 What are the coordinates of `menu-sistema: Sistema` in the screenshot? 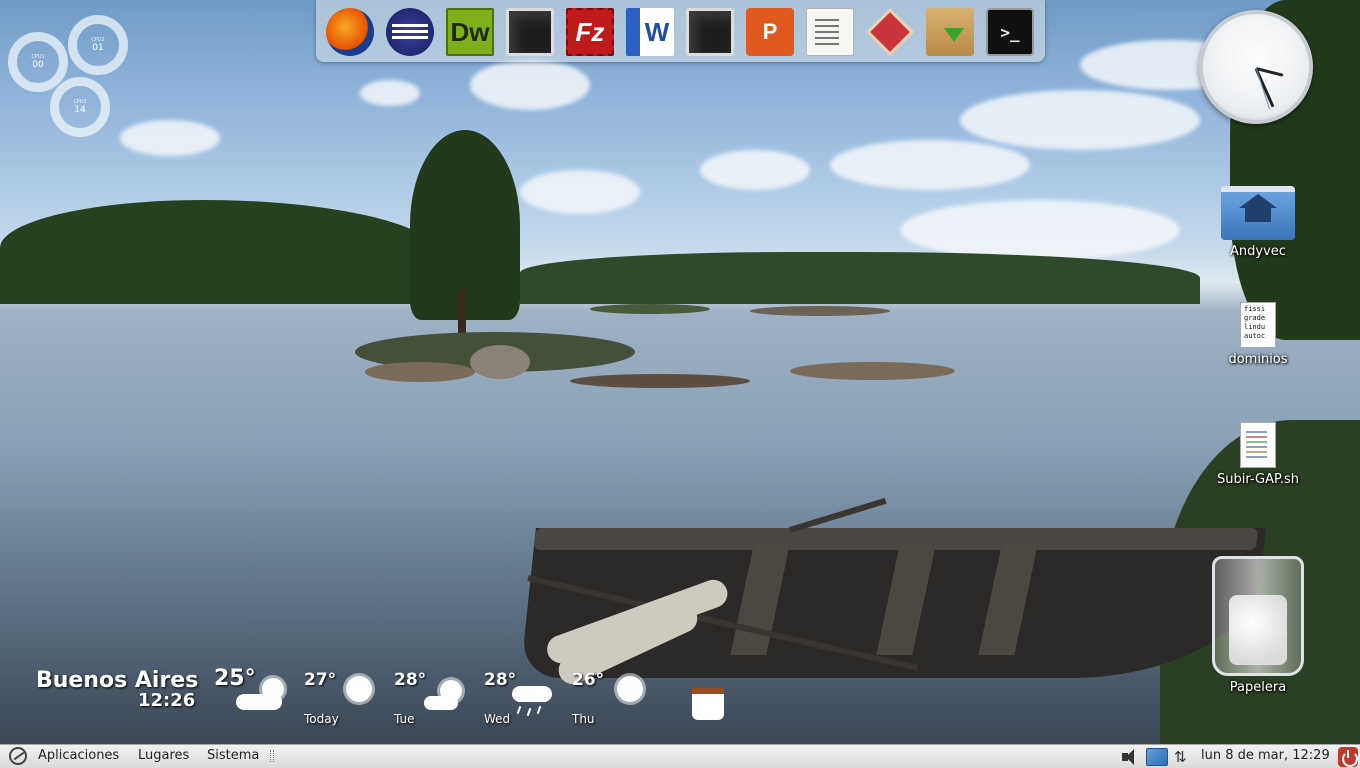 It's located at (233, 755).